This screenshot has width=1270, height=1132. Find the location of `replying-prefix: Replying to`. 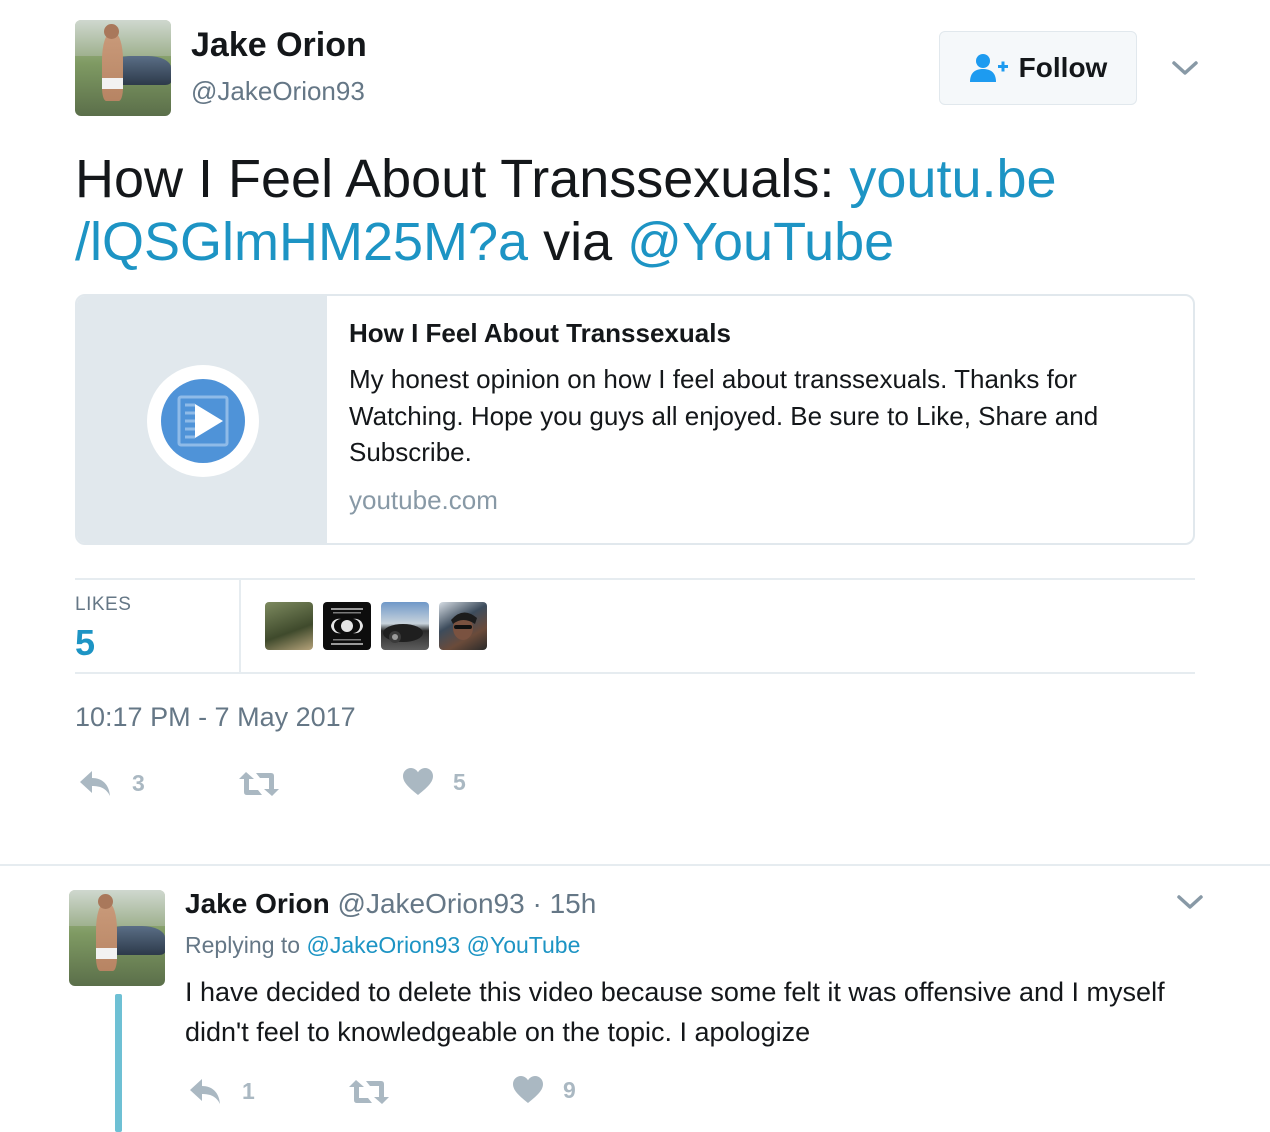

replying-prefix: Replying to is located at coordinates (246, 945).